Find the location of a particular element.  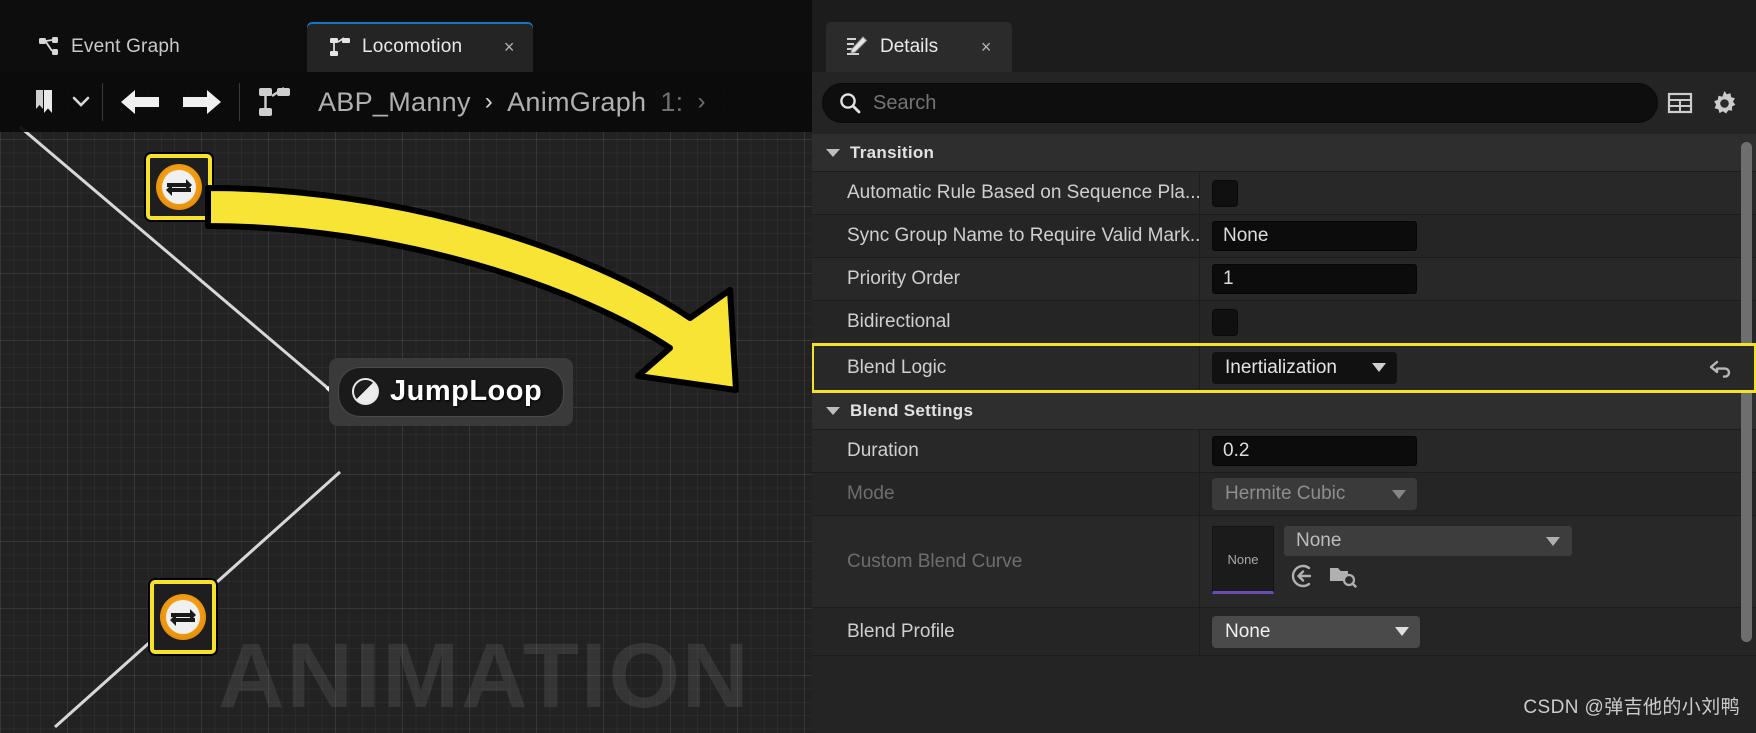

credit-watermark: CSDN @弹吉他的小刘鸭 is located at coordinates (1631, 707).